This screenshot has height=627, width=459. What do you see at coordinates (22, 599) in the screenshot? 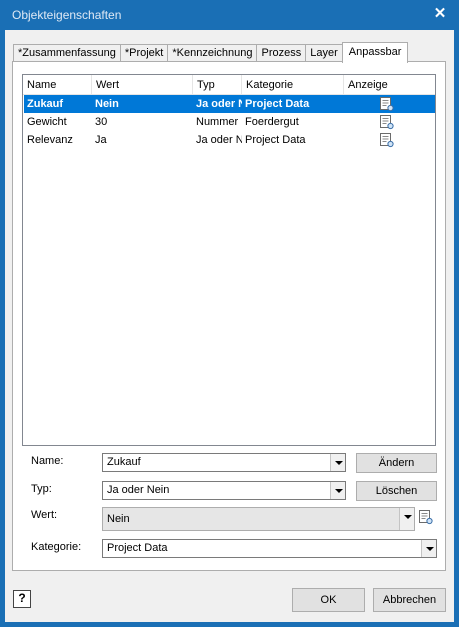
I see `help-icon: ?` at bounding box center [22, 599].